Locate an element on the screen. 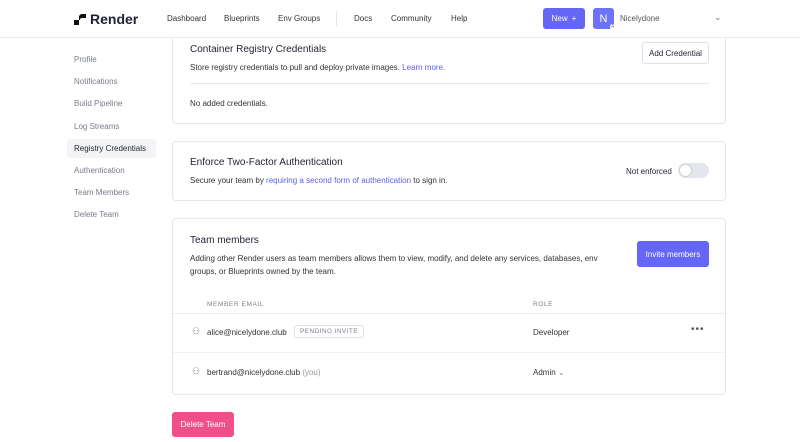  twofa-desc-post: to sign in. is located at coordinates (430, 180).